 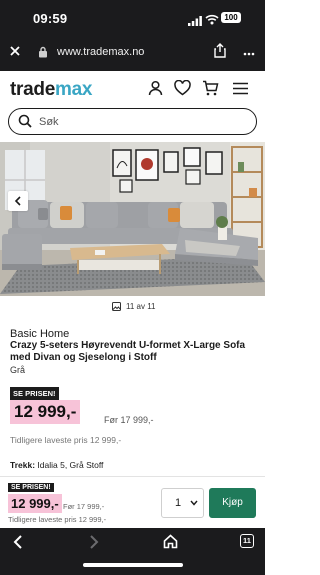 What do you see at coordinates (155, 90) in the screenshot?
I see `user-icon` at bounding box center [155, 90].